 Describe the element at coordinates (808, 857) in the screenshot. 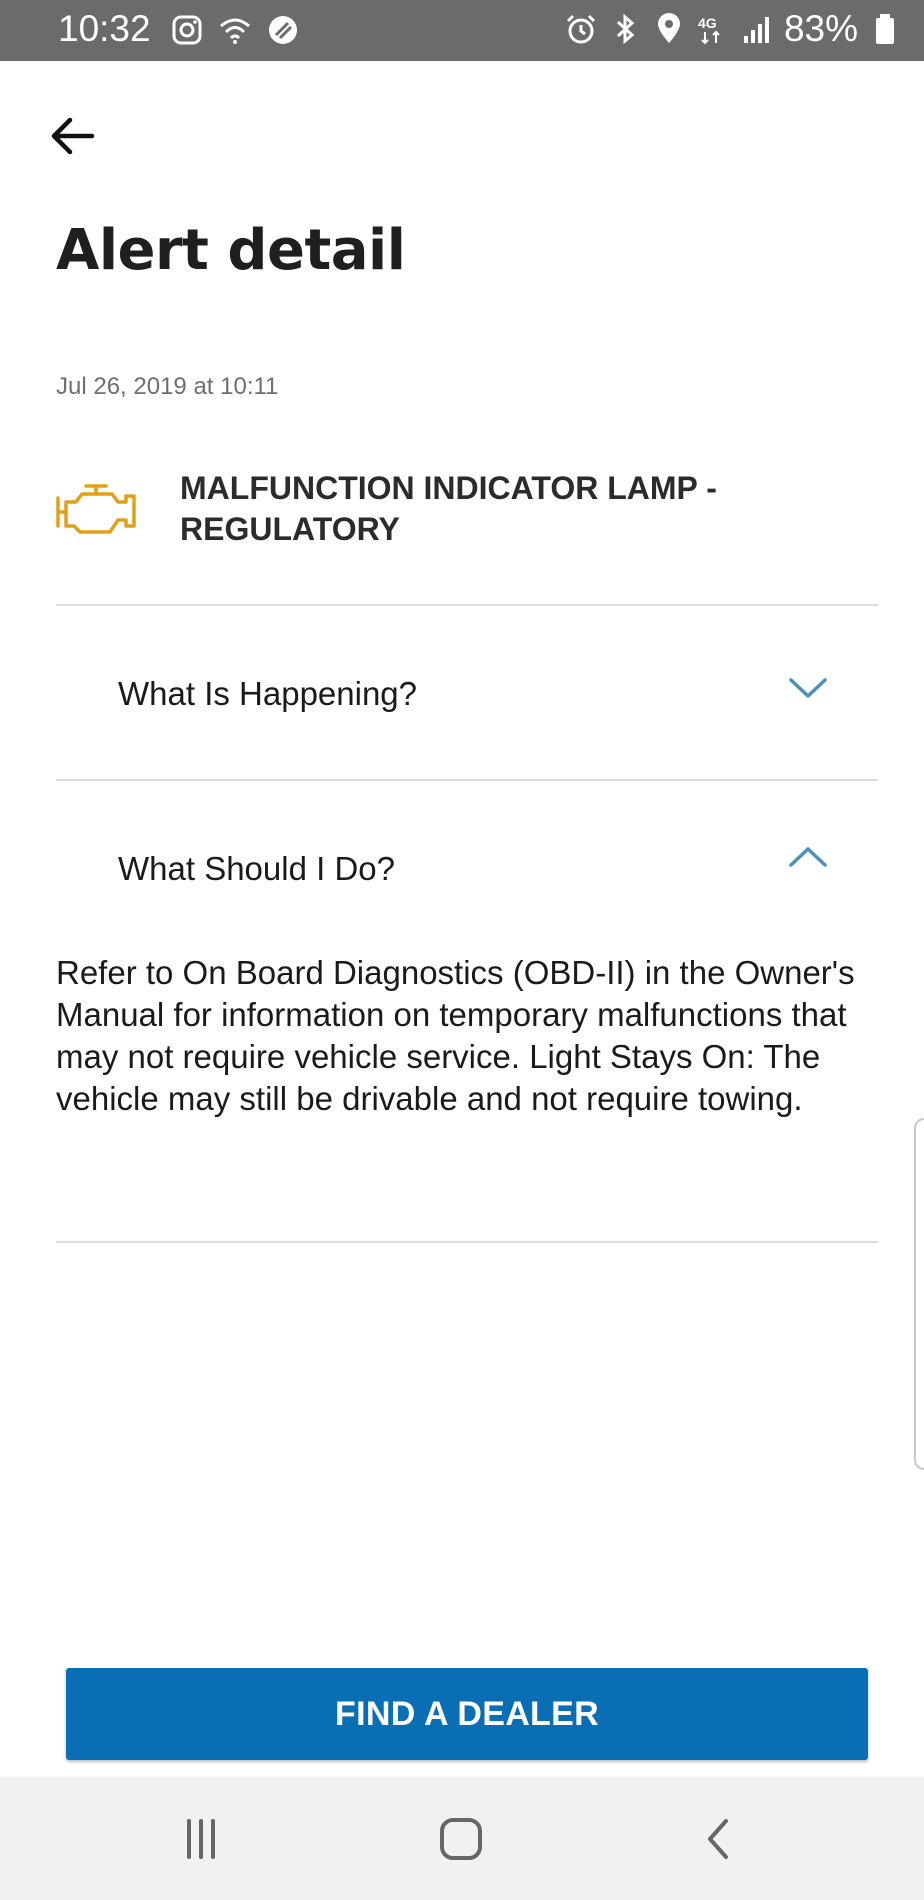

I see `chevron-up-icon` at that location.